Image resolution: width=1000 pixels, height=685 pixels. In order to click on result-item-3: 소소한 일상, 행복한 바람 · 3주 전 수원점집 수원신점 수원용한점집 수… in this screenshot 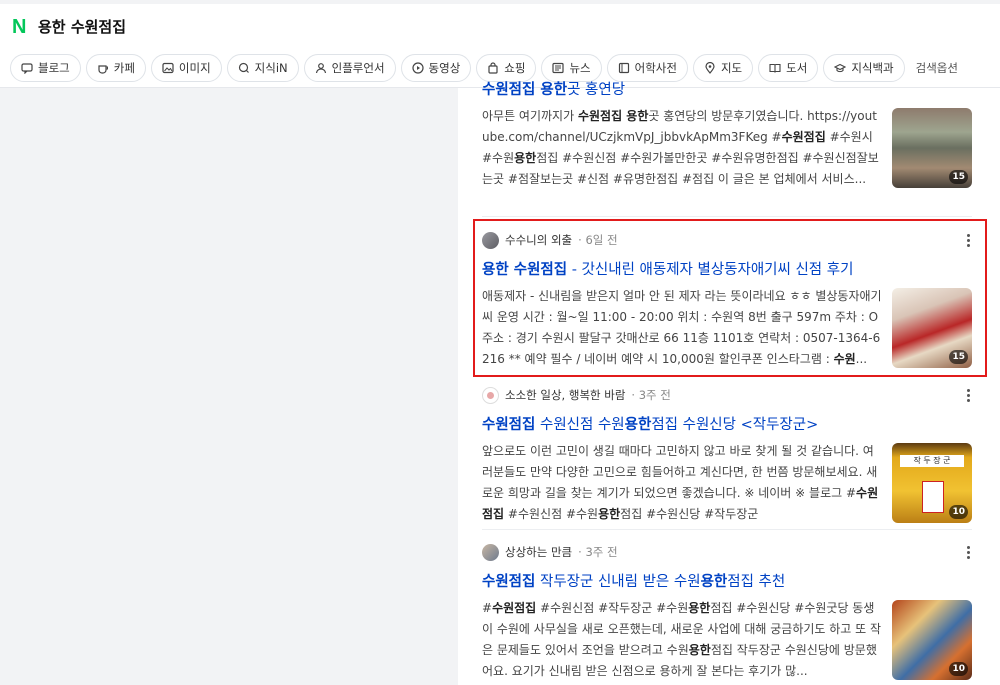, I will do `click(727, 455)`.